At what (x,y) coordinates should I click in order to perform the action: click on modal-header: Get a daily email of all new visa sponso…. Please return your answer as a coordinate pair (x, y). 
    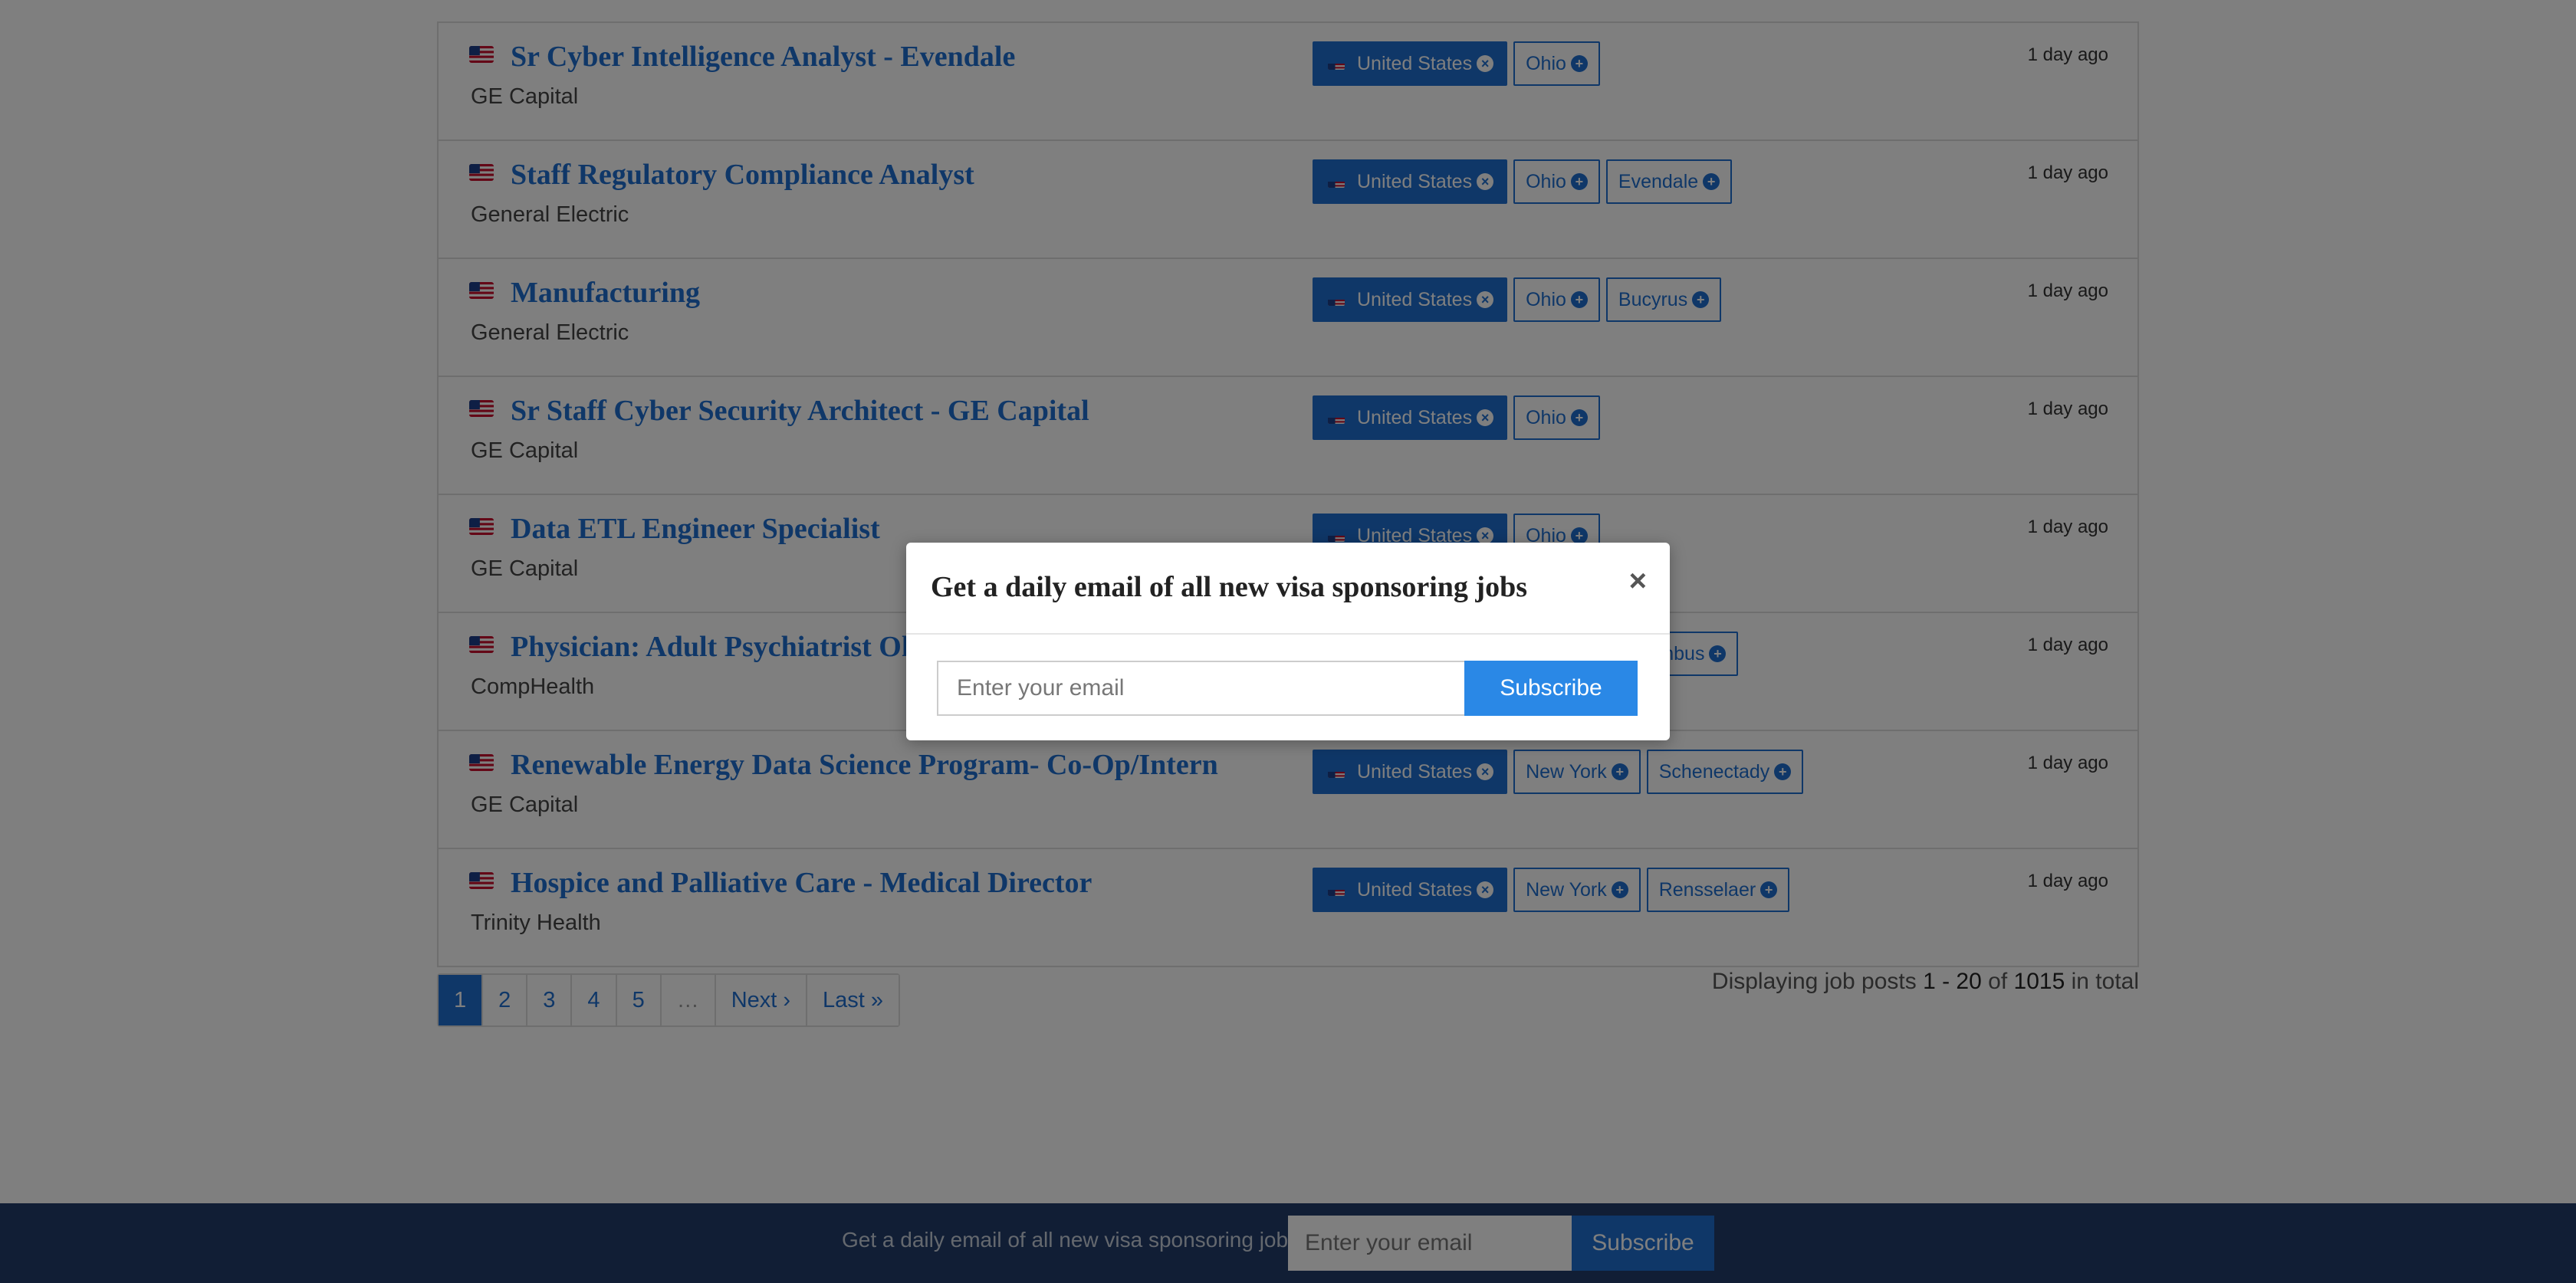
    Looking at the image, I should click on (1288, 589).